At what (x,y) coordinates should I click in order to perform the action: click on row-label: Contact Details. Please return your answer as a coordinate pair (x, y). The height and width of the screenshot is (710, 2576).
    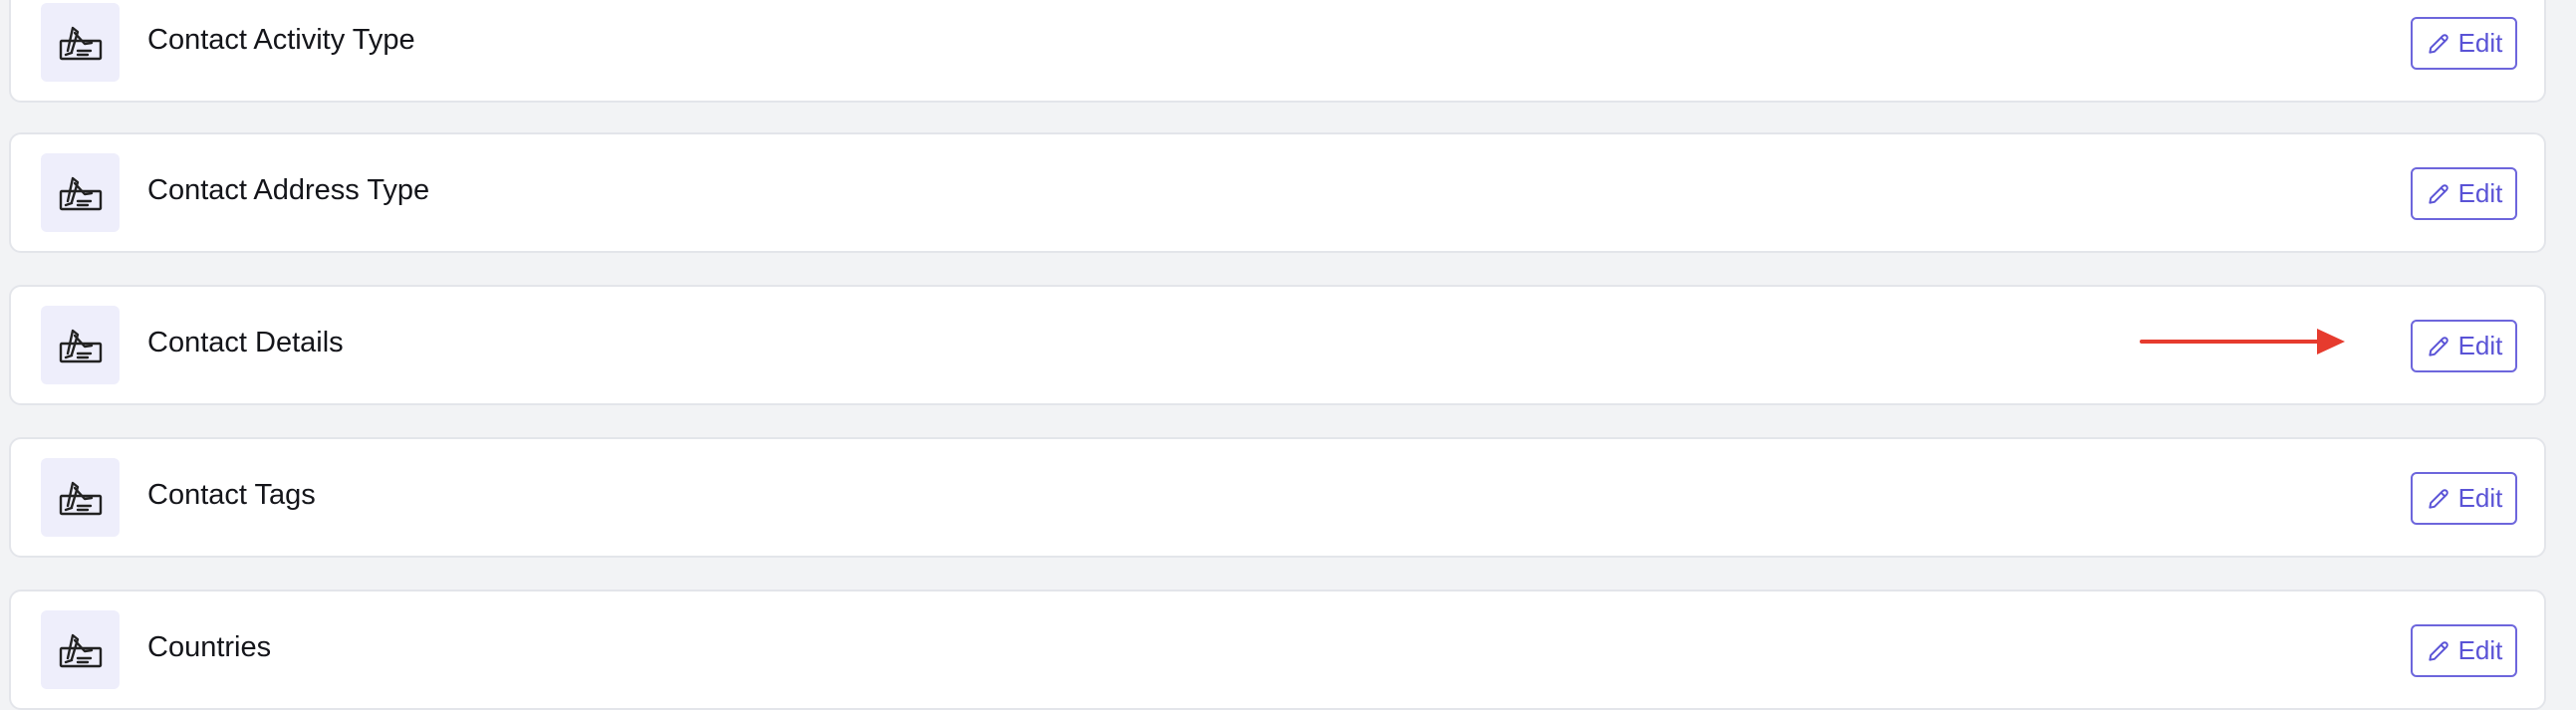
    Looking at the image, I should click on (245, 342).